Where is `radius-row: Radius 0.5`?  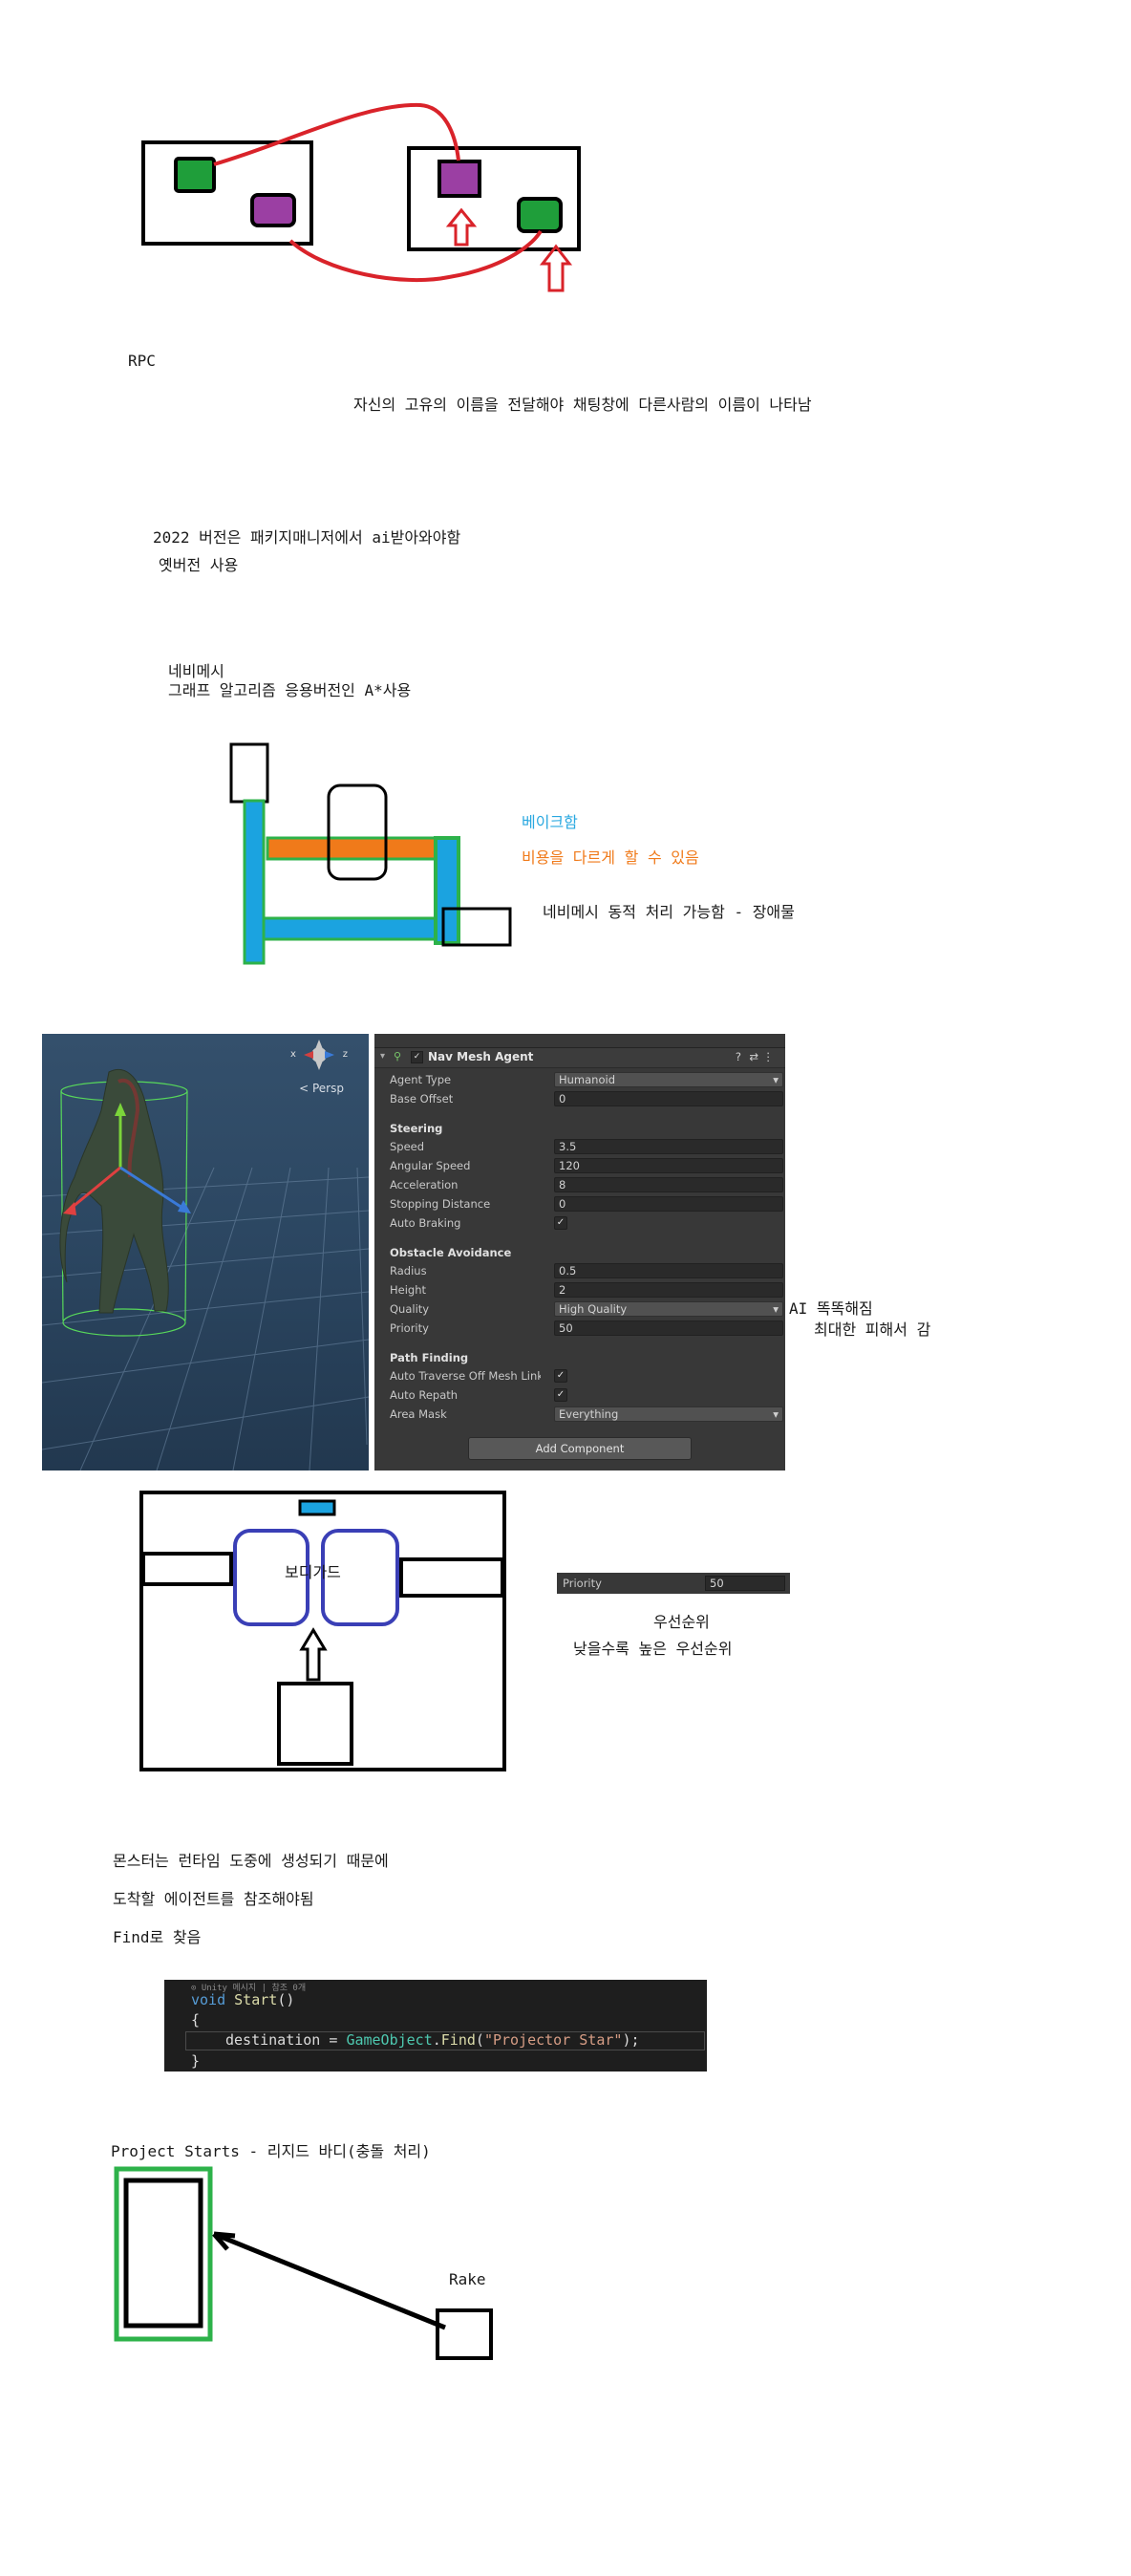 radius-row: Radius 0.5 is located at coordinates (586, 1271).